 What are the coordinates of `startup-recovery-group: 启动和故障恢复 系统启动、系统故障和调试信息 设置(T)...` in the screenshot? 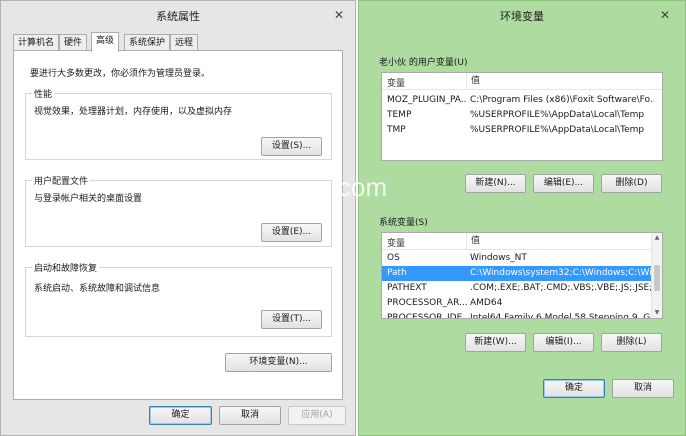 It's located at (178, 299).